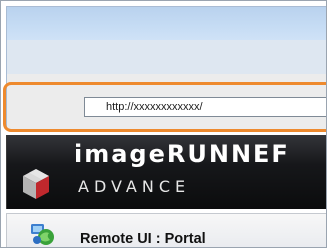 The width and height of the screenshot is (327, 248). Describe the element at coordinates (134, 186) in the screenshot. I see `brand-subtitle: ADVANCE` at that location.